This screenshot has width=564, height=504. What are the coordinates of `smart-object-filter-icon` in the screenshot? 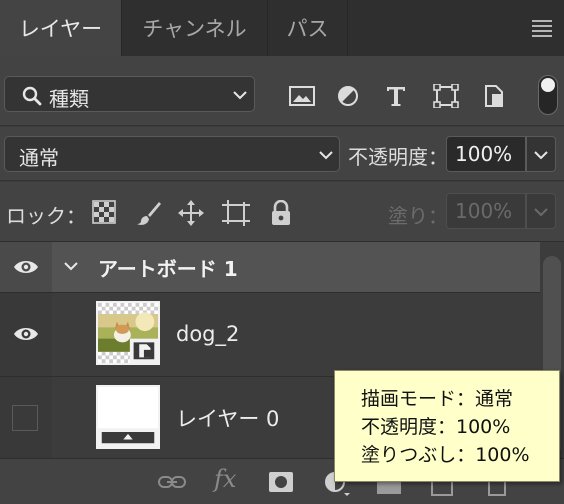 It's located at (494, 96).